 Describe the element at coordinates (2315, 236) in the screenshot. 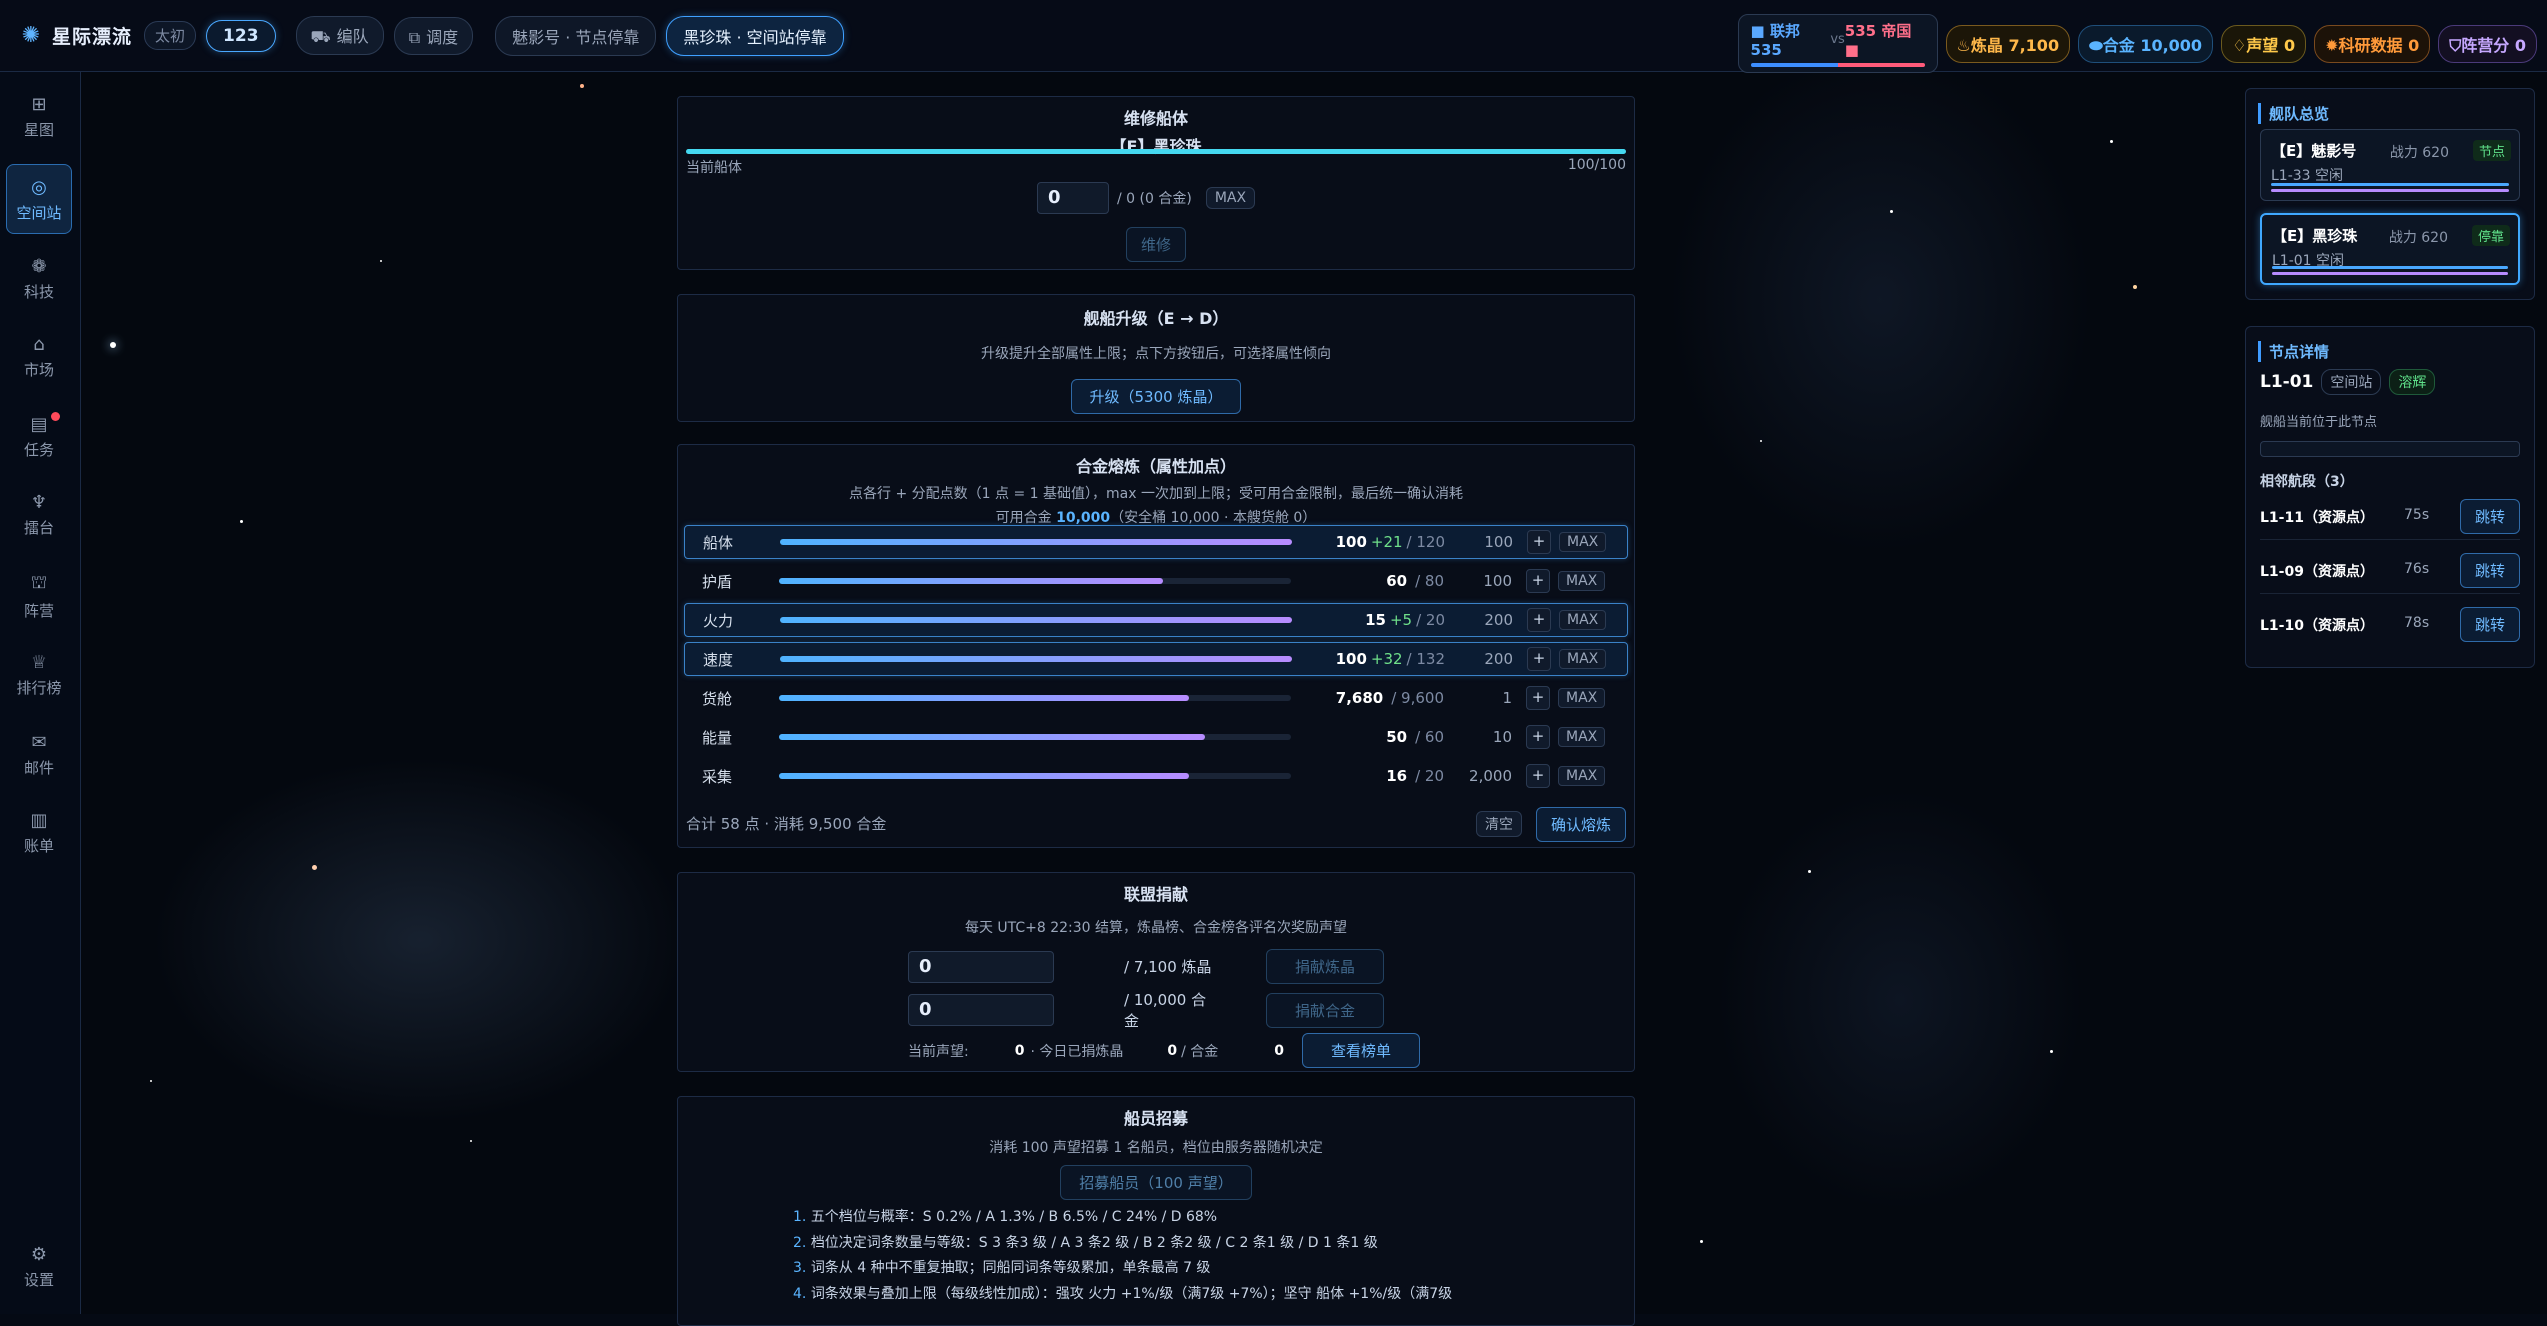

I see `fleet-card-name: 【E】黑珍珠` at that location.